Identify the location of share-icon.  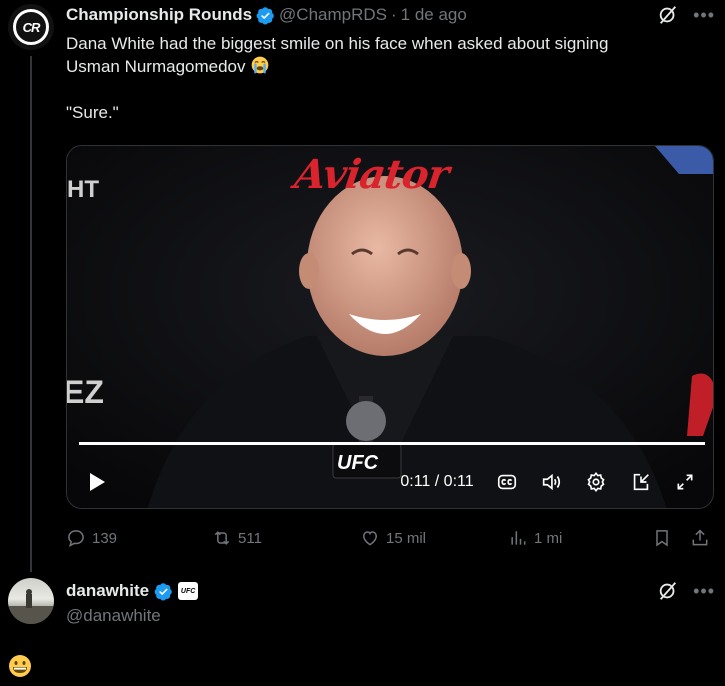
(700, 537).